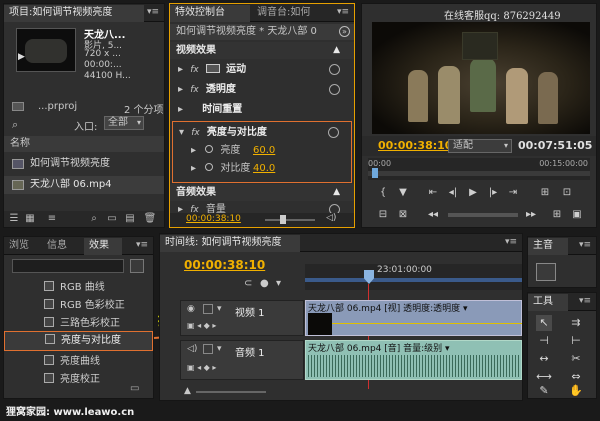 The height and width of the screenshot is (421, 600). I want to click on contrast-value: 40.0, so click(264, 168).